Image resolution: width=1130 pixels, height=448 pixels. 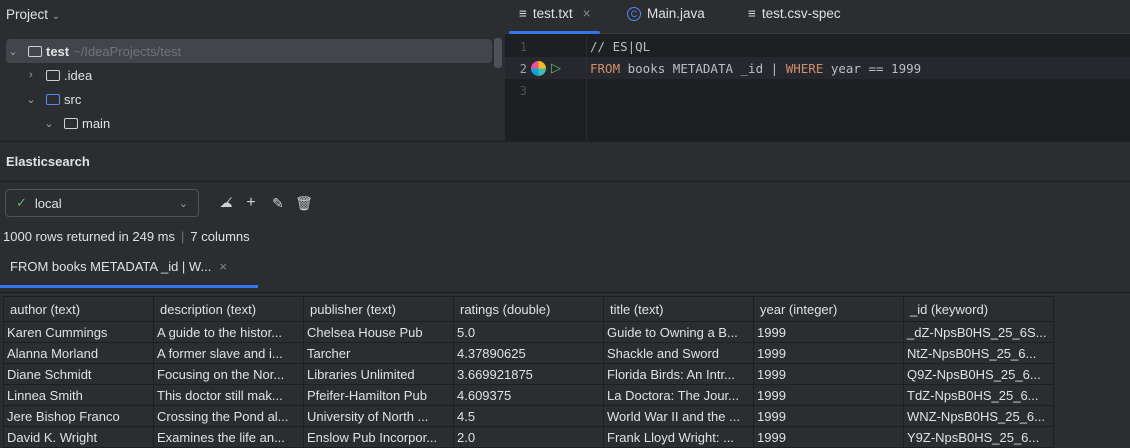 I want to click on column-header: description (text), so click(x=228, y=309).